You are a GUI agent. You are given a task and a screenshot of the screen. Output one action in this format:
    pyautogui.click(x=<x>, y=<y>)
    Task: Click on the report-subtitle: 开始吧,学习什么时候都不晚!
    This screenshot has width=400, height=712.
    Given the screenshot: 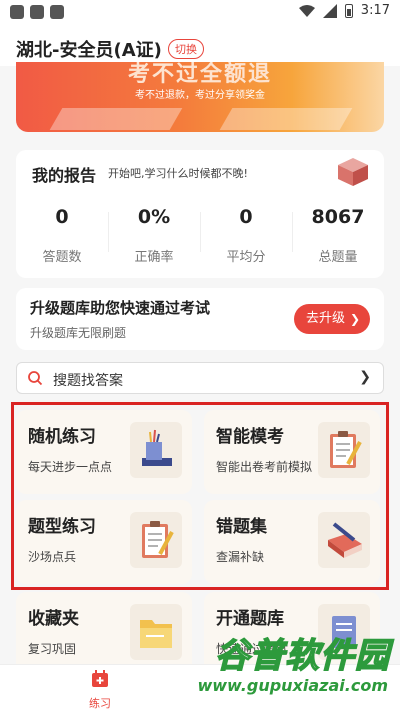 What is the action you would take?
    pyautogui.click(x=178, y=173)
    